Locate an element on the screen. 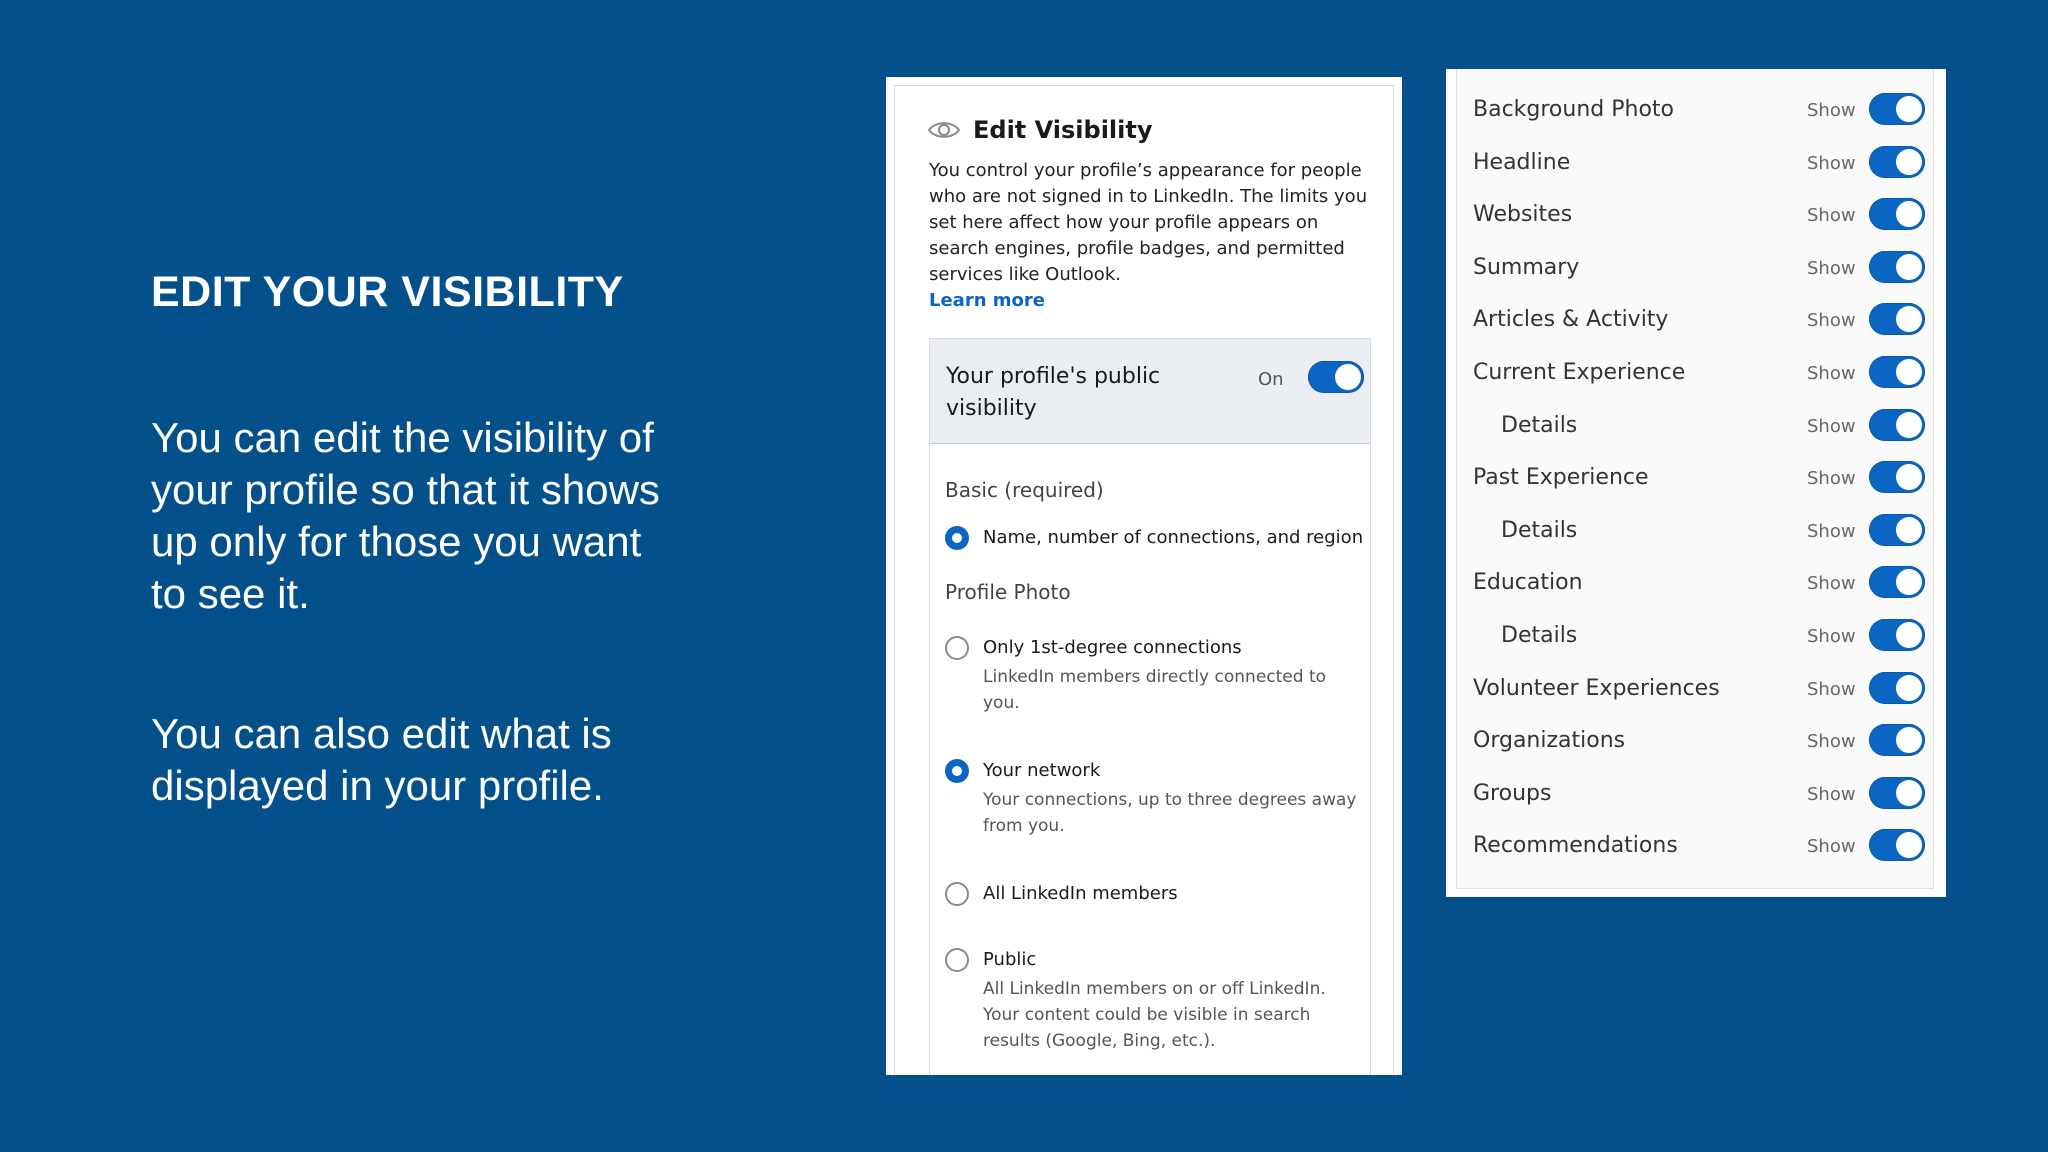 The width and height of the screenshot is (2048, 1152). edit-visibility-title: Edit Visibility is located at coordinates (1063, 130).